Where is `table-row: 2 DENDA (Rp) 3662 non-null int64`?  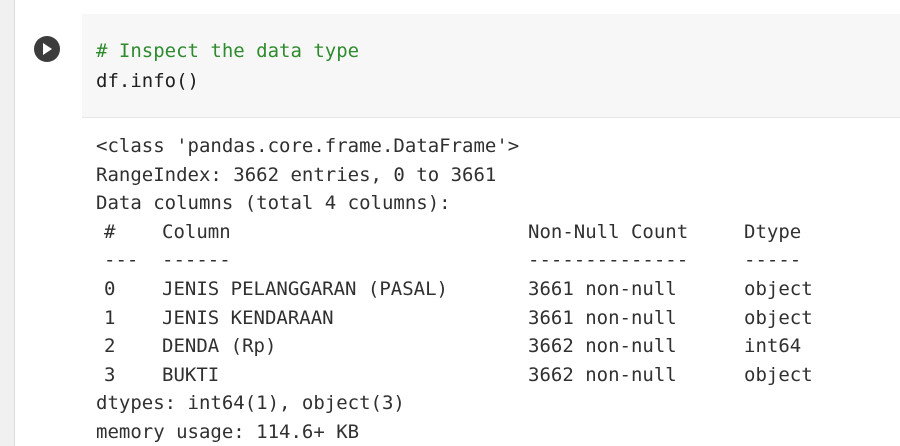
table-row: 2 DENDA (Rp) 3662 non-null int64 is located at coordinates (491, 346).